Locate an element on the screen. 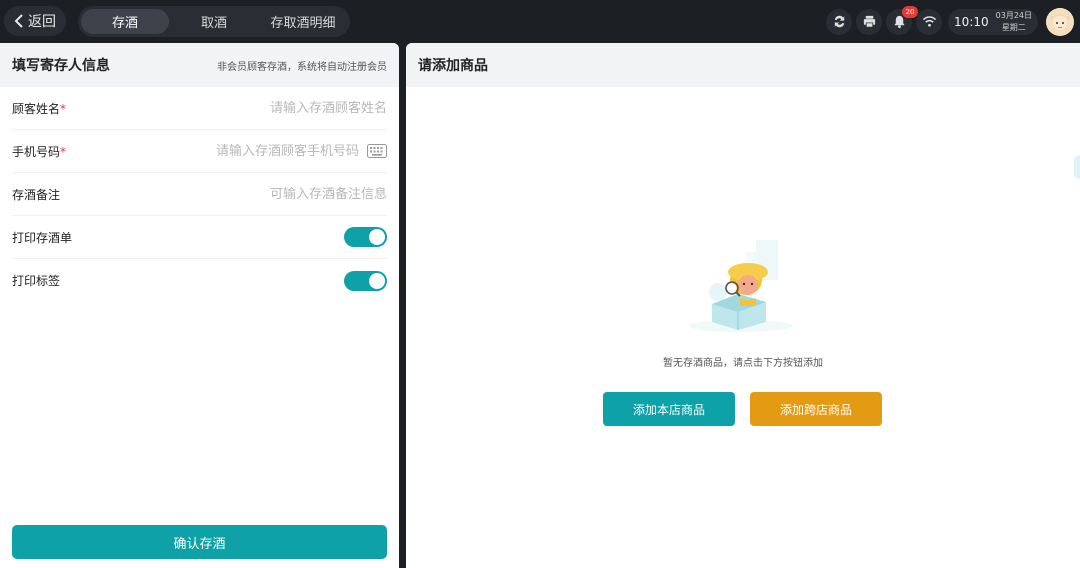  customer-name-row: 顾客姓名* is located at coordinates (199, 108).